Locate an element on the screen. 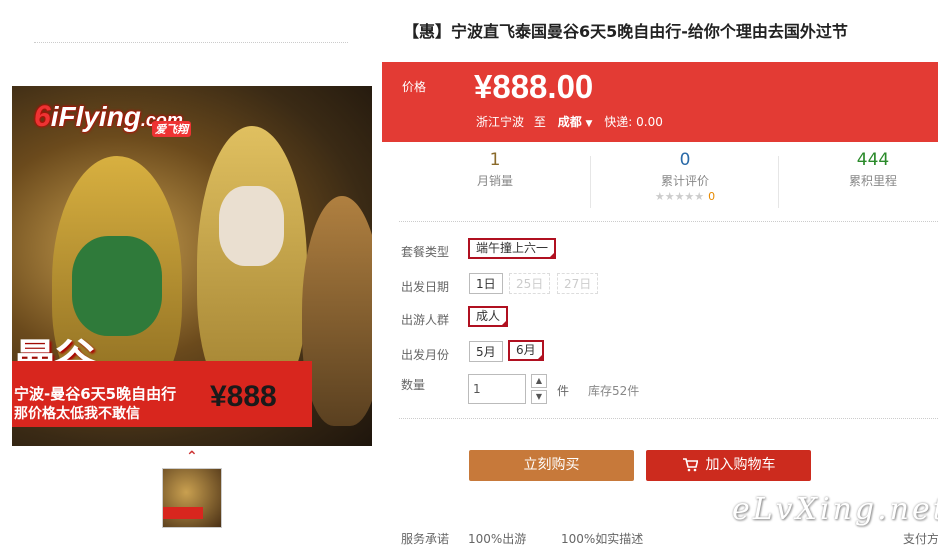 The image size is (938, 547). chevron-down-icon: ▼ is located at coordinates (589, 124).